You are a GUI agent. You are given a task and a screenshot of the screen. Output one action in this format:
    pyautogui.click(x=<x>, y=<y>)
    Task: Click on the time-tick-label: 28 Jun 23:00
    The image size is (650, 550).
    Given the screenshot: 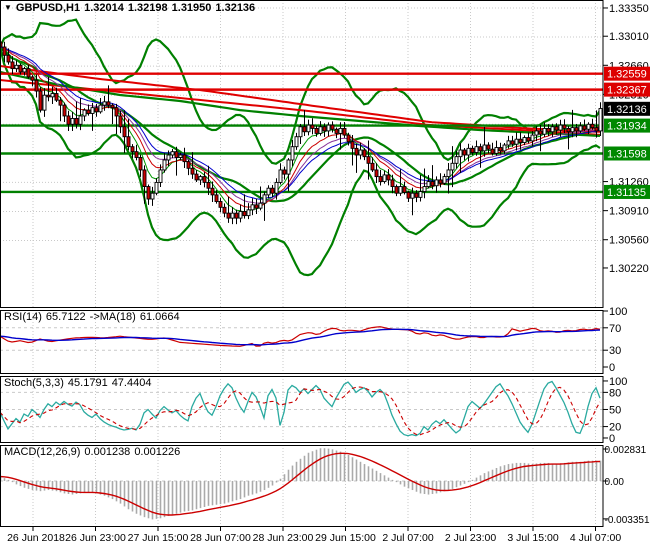 What is the action you would take?
    pyautogui.click(x=283, y=538)
    